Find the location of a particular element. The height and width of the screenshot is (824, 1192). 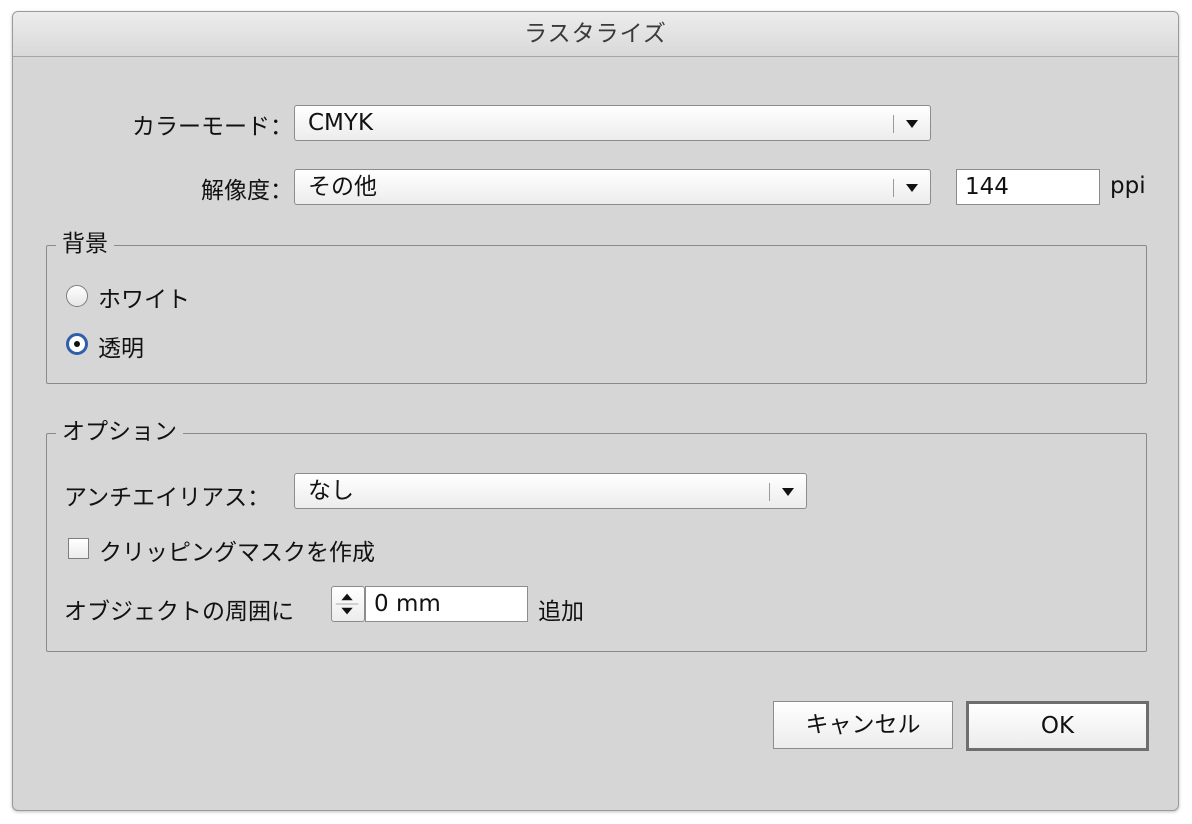

resolution-value: その他 is located at coordinates (342, 187).